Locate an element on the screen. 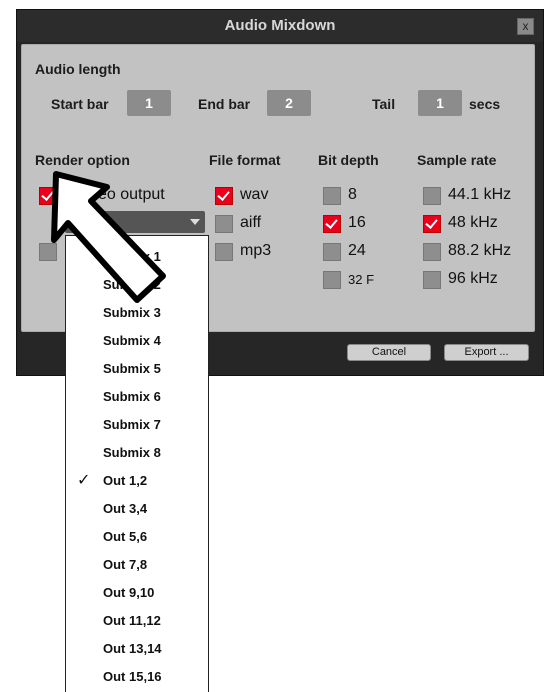 Image resolution: width=546 pixels, height=692 pixels. pointer-arrow-icon is located at coordinates (108, 237).